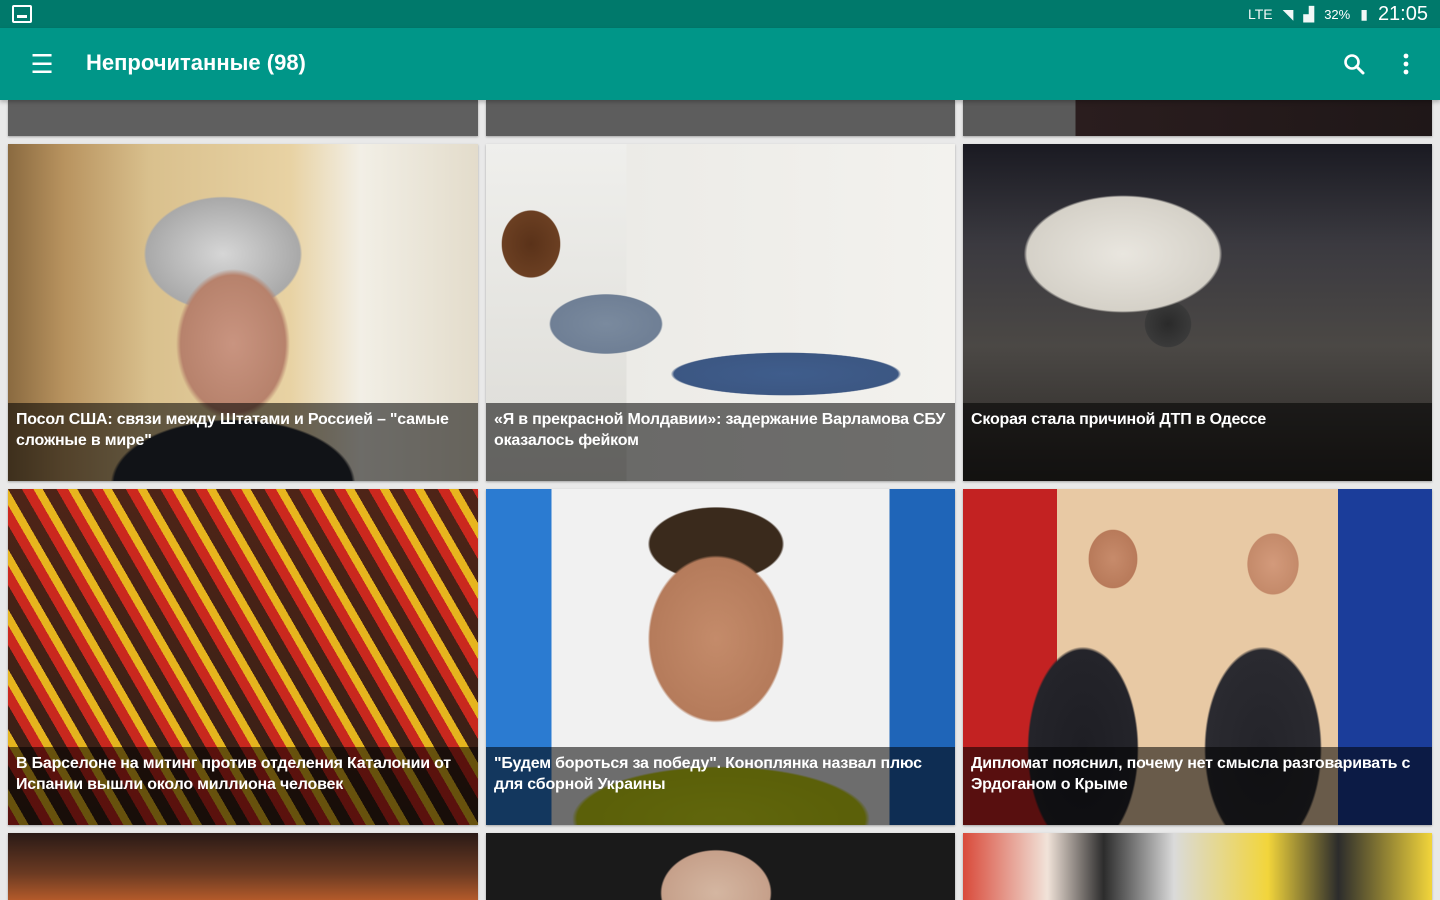  I want to click on status-indicators: LTE ◥ ▟ 32% ▮ 21:05, so click(1338, 14).